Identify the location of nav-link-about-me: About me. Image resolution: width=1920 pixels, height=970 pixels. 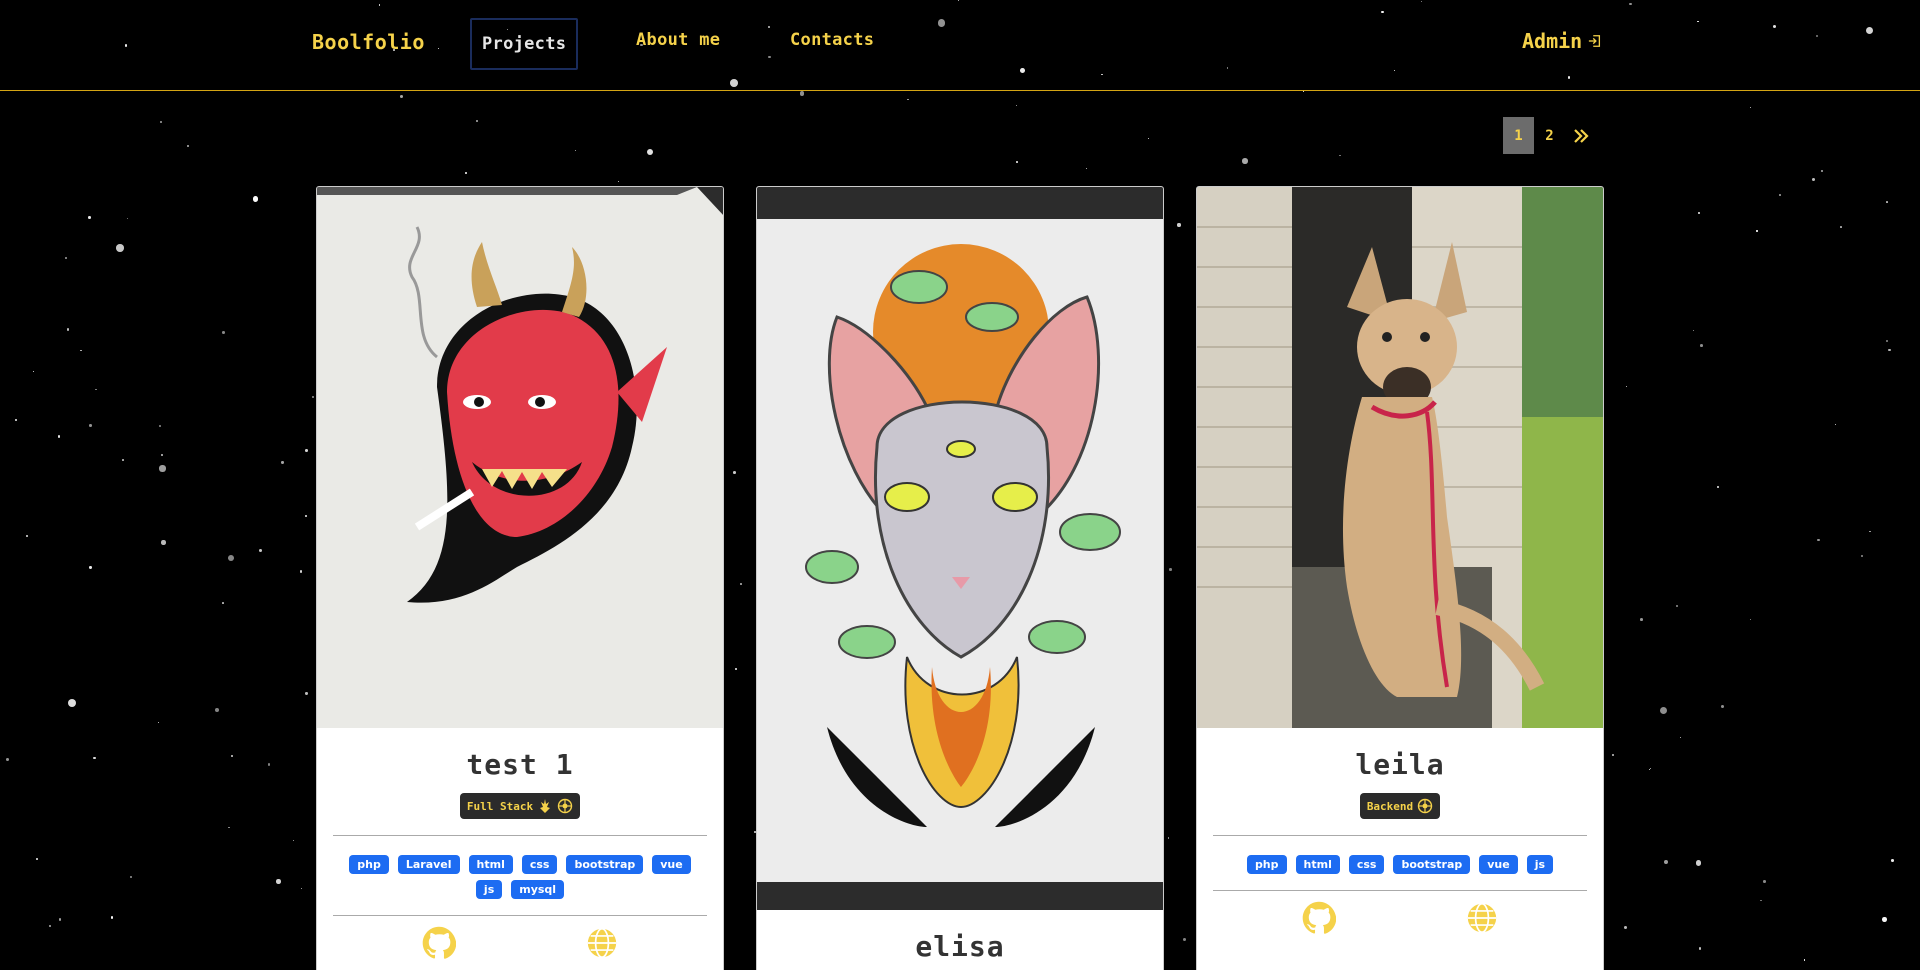
(678, 40).